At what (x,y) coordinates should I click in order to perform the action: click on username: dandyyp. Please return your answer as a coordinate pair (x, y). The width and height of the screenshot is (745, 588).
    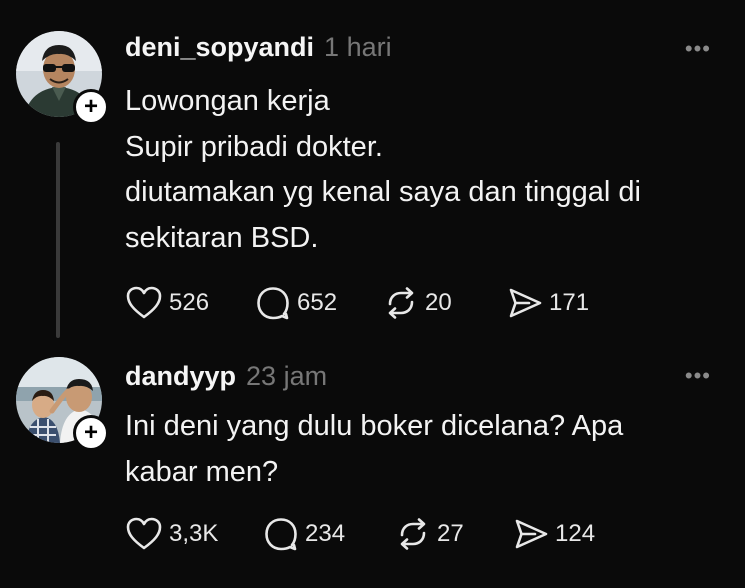
    Looking at the image, I should click on (180, 376).